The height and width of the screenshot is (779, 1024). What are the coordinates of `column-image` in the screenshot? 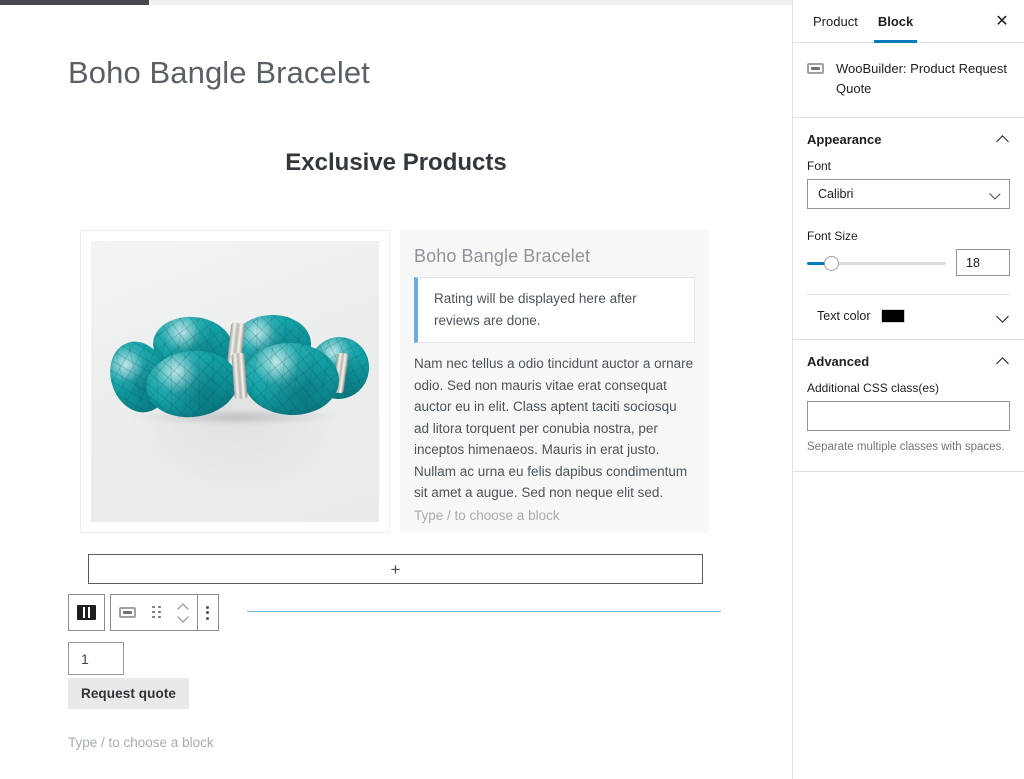 It's located at (235, 381).